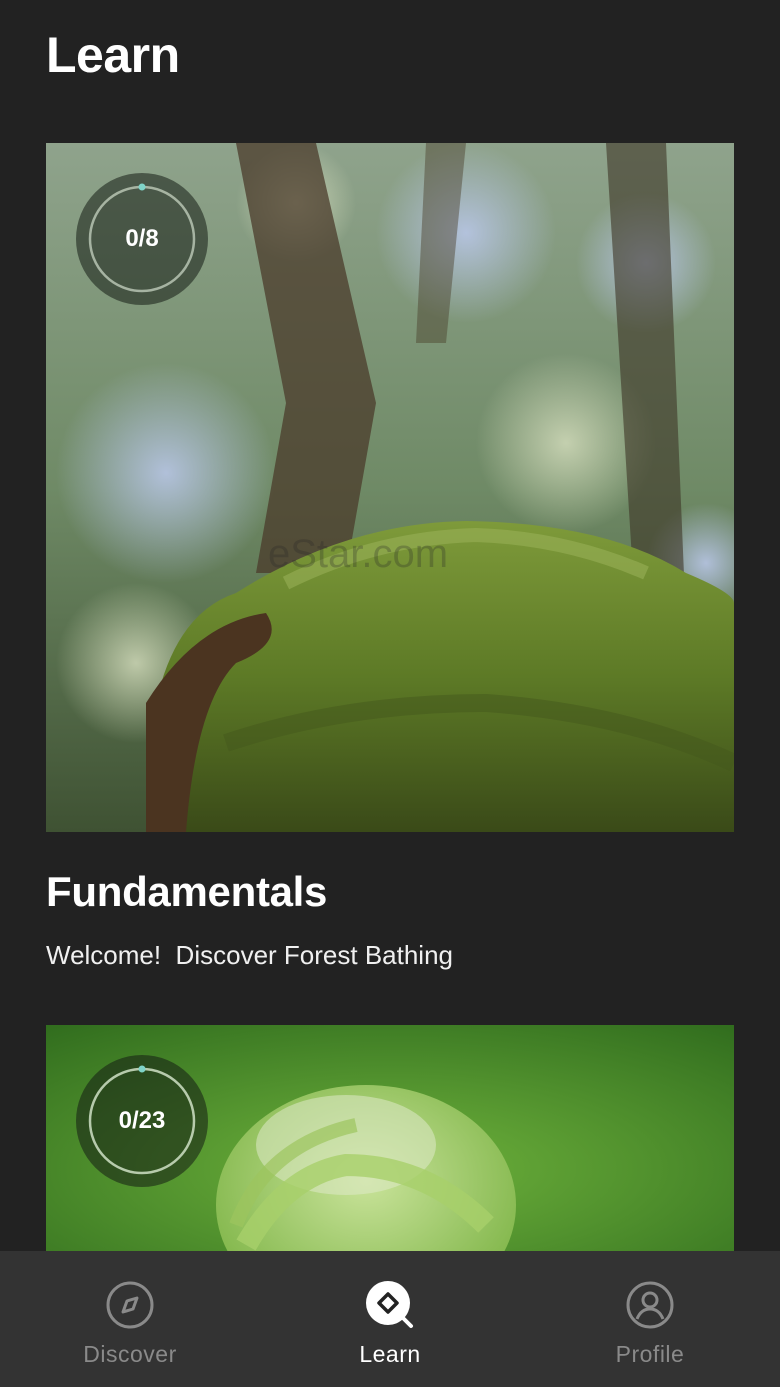 Image resolution: width=780 pixels, height=1387 pixels. I want to click on nav-label-learn: Learn, so click(390, 1354).